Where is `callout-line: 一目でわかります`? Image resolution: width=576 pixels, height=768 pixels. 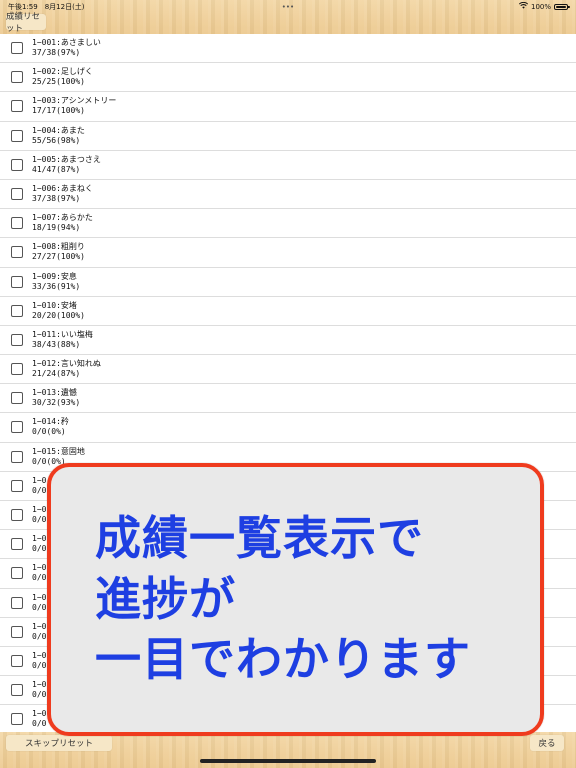 callout-line: 一目でわかります is located at coordinates (283, 659).